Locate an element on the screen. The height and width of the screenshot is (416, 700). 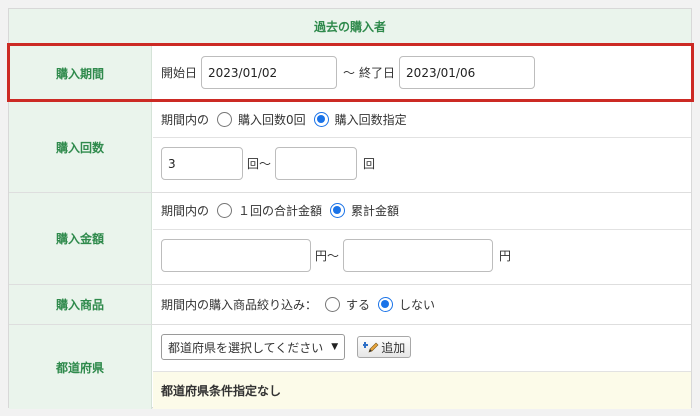
add-prefecture-button: 追加 is located at coordinates (384, 347).